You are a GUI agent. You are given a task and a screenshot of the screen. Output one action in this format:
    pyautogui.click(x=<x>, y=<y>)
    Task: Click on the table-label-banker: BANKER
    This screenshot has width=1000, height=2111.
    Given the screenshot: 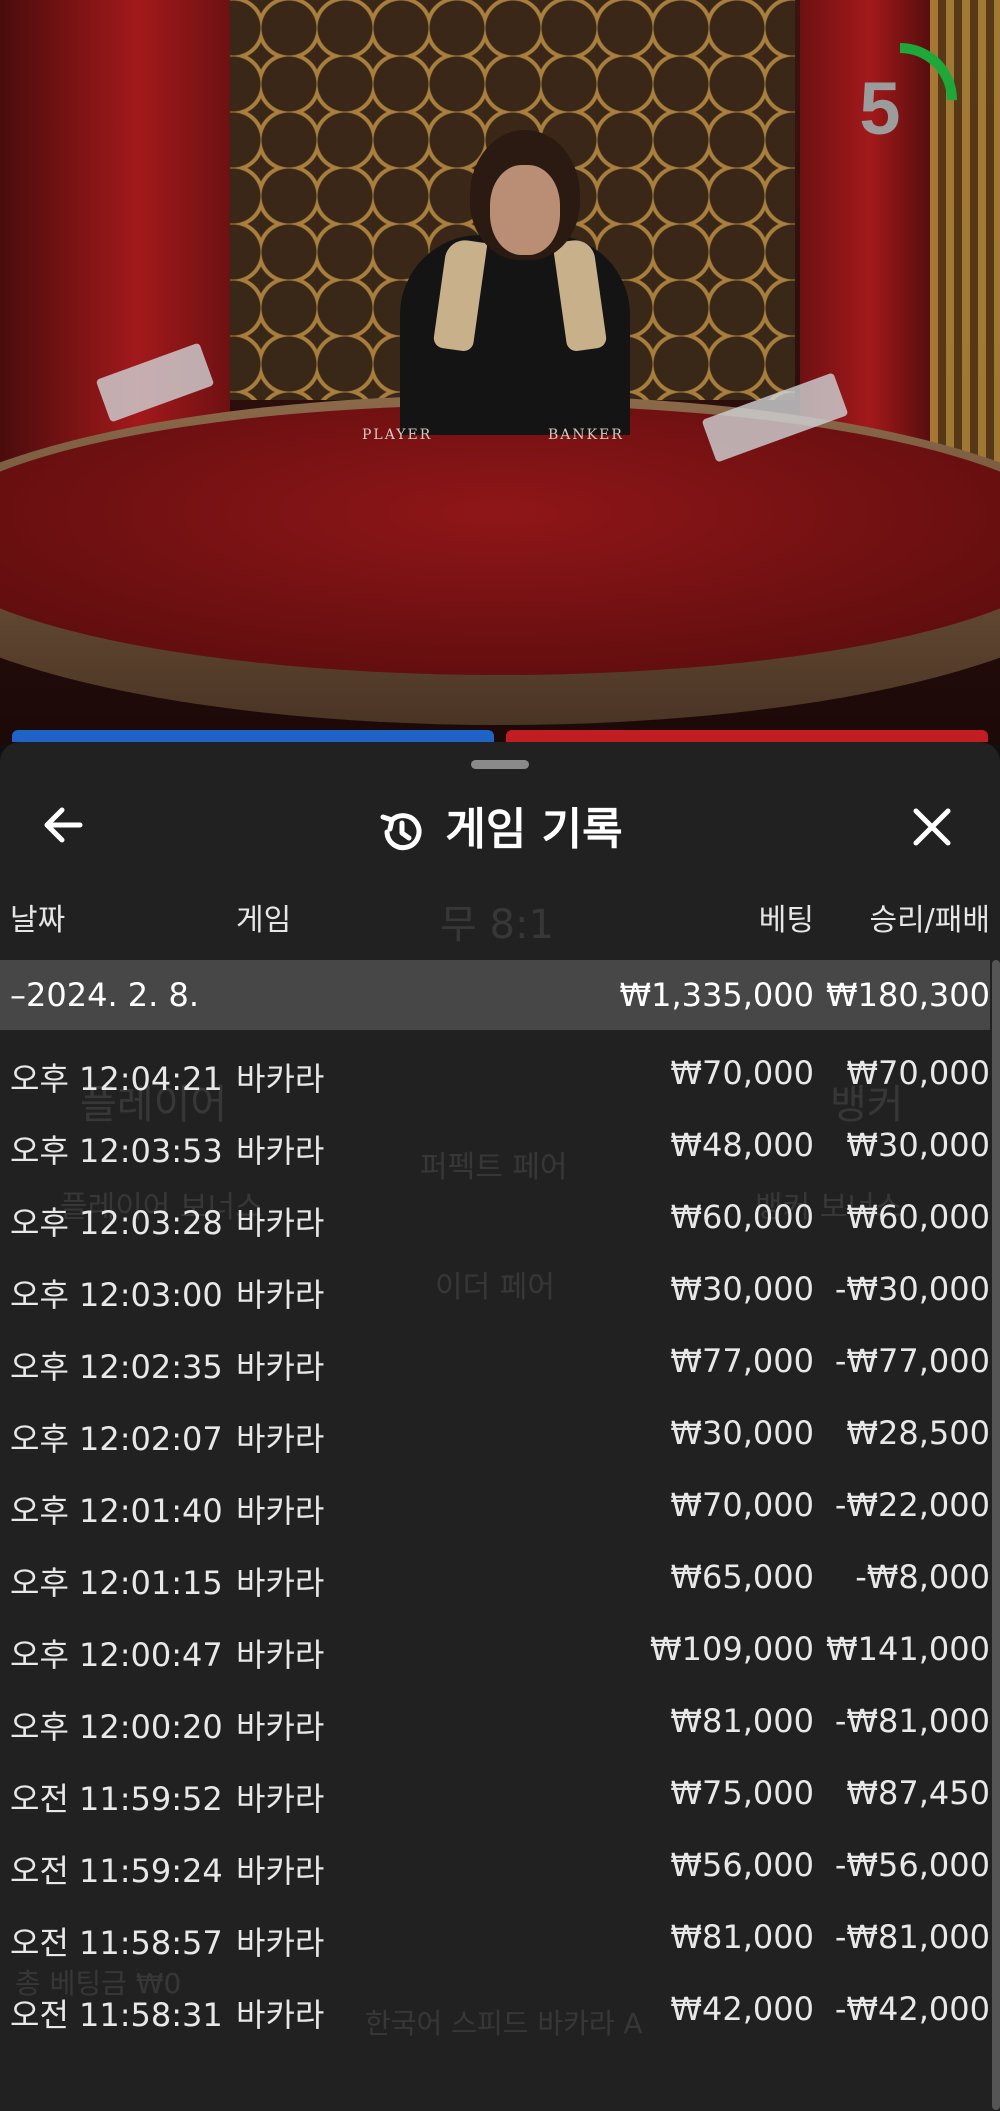 What is the action you would take?
    pyautogui.click(x=586, y=435)
    